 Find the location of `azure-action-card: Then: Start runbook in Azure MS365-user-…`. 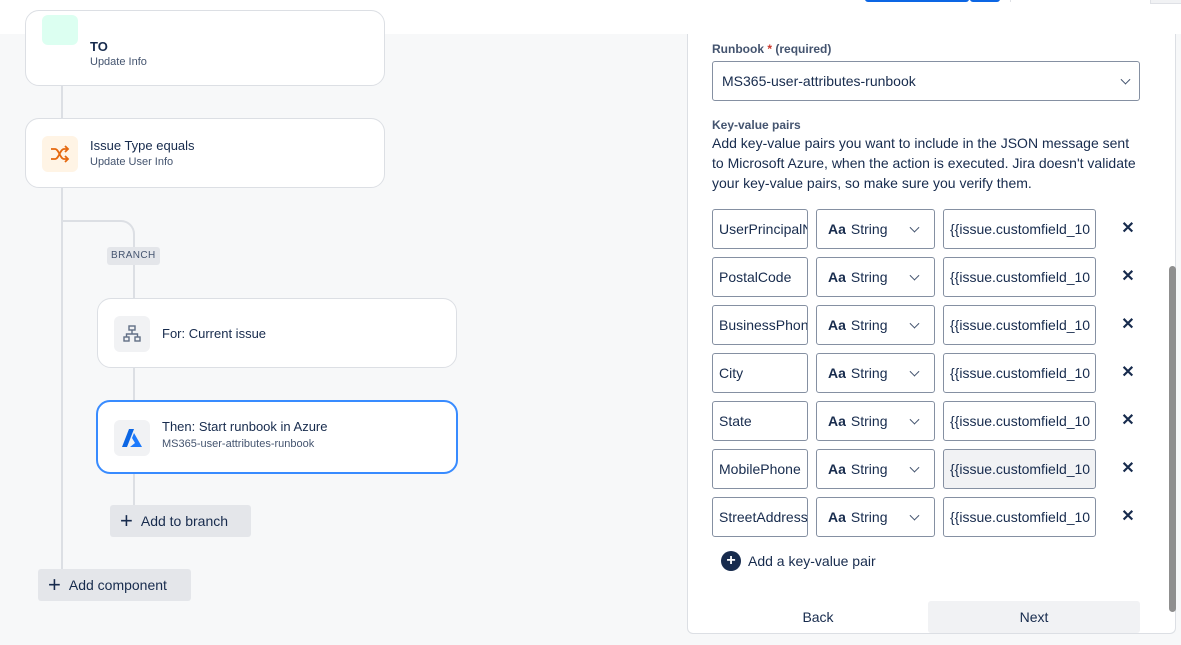

azure-action-card: Then: Start runbook in Azure MS365-user-… is located at coordinates (277, 437).